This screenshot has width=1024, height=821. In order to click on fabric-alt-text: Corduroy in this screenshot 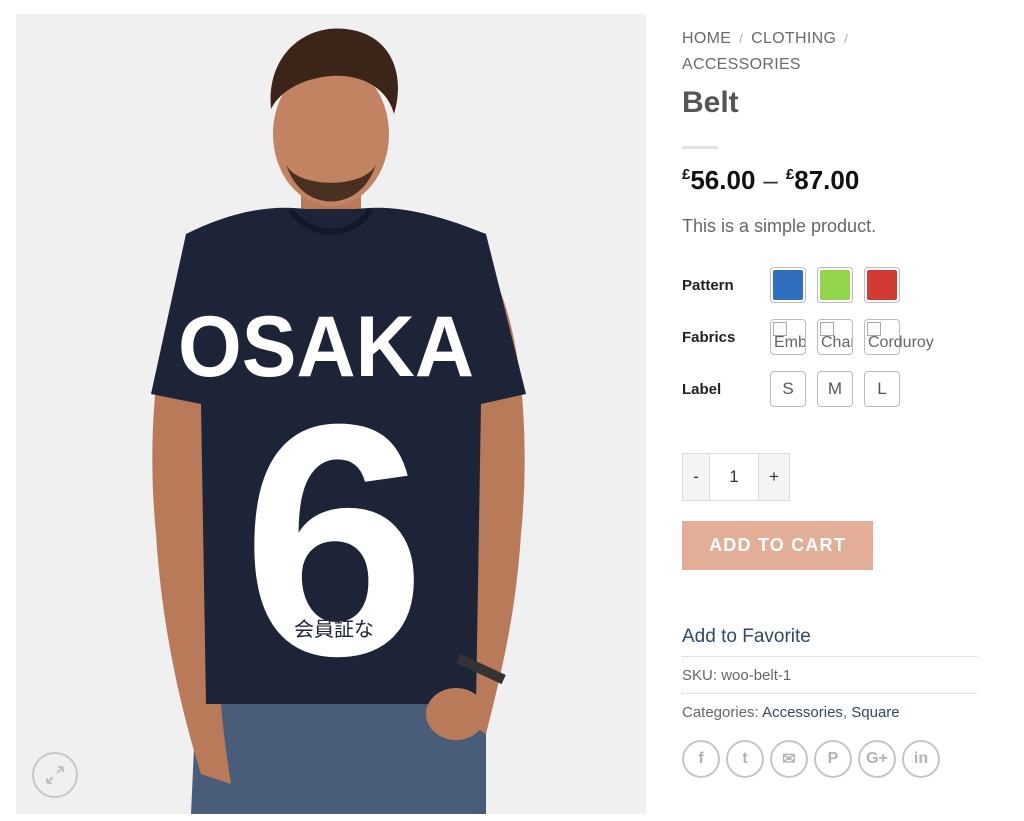, I will do `click(901, 342)`.